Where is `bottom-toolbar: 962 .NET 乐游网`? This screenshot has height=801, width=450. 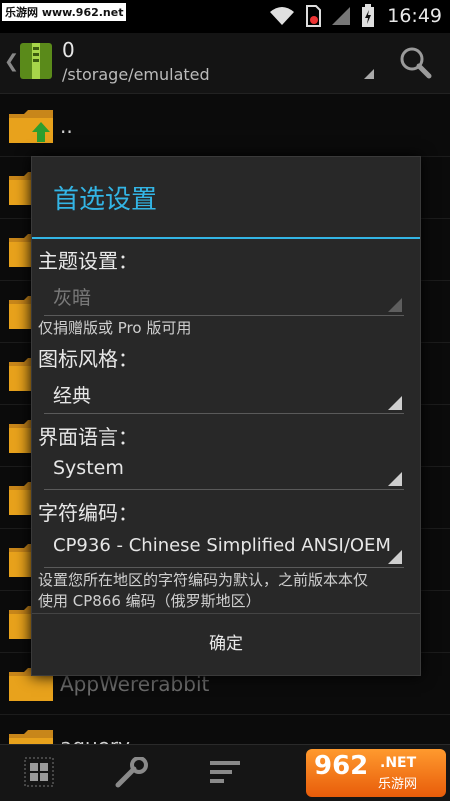 bottom-toolbar: 962 .NET 乐游网 is located at coordinates (225, 772).